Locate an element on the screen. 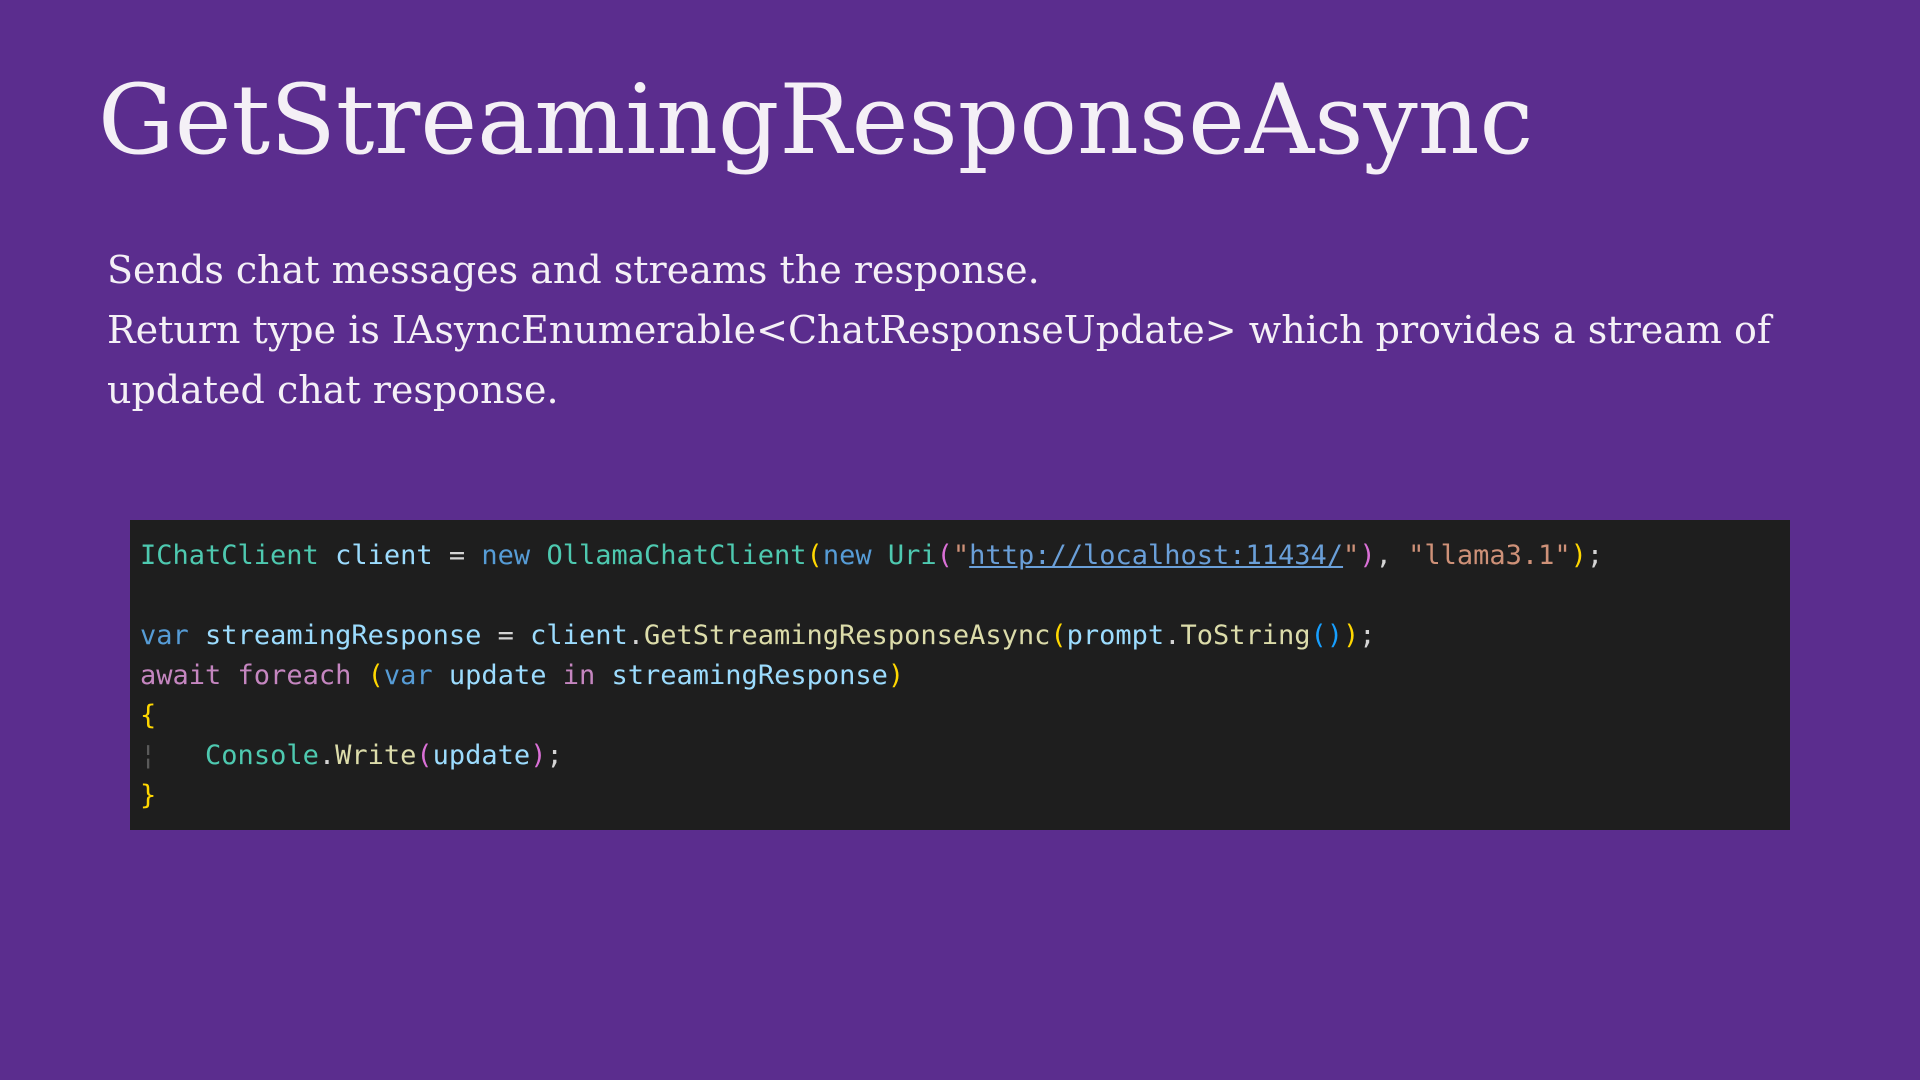 The width and height of the screenshot is (1920, 1080). code-line-5: ¦ Console.Write(update); is located at coordinates (965, 756).